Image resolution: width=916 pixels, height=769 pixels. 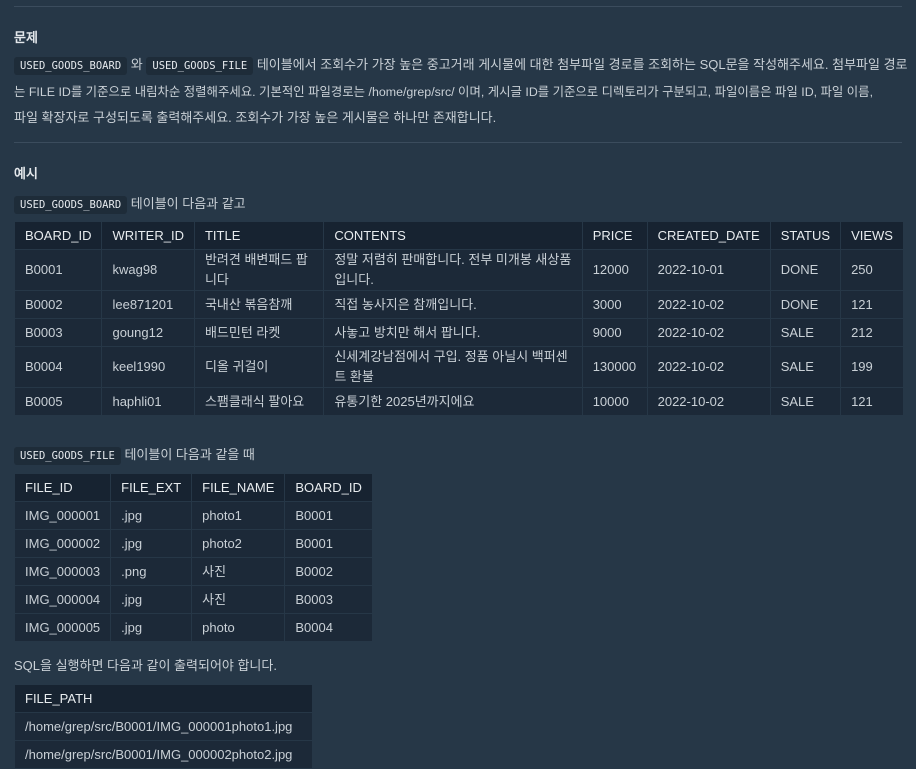 I want to click on result-col-header: FILE_PATH, so click(x=163, y=698).